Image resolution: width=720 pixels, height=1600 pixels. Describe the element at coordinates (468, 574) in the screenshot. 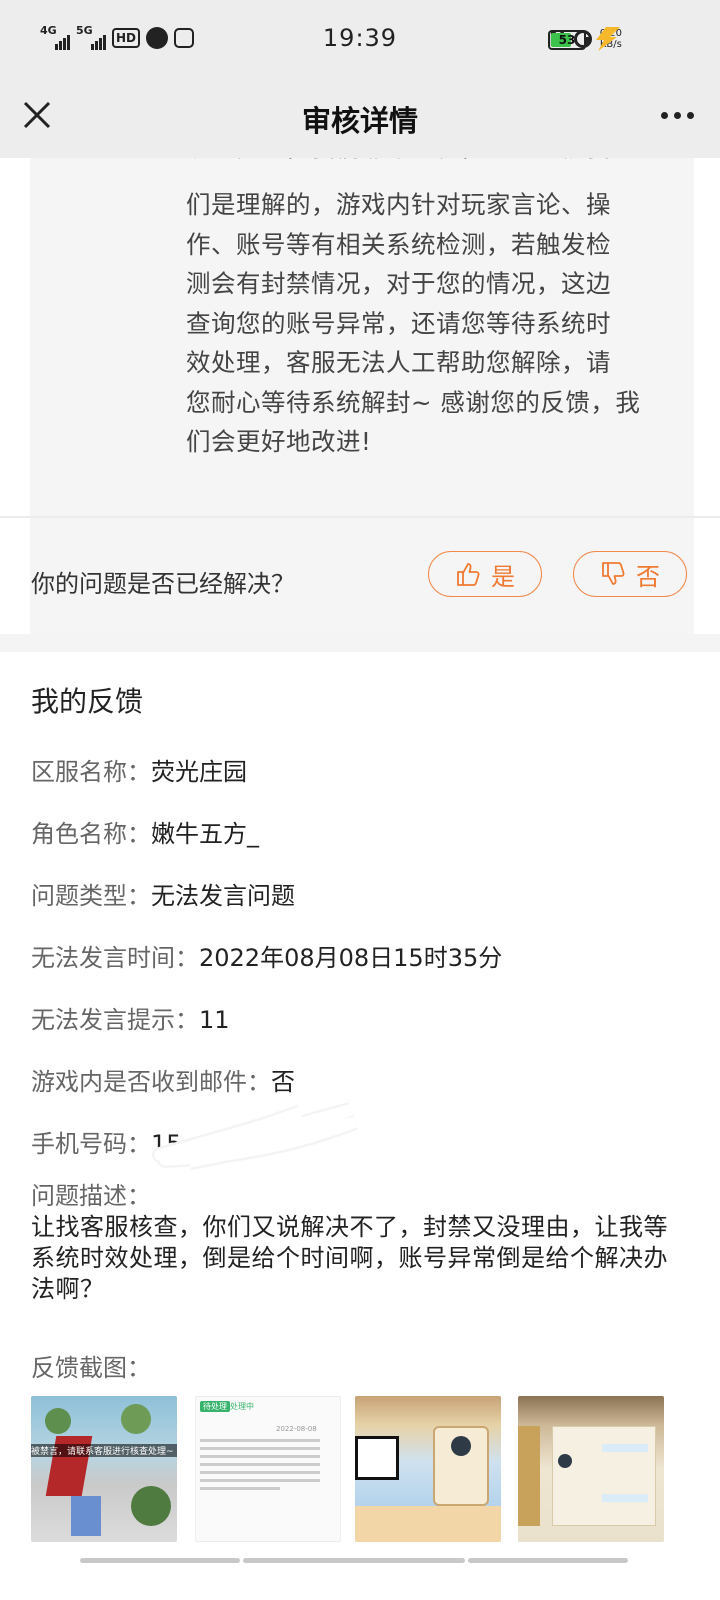

I see `thumbs-up-icon` at that location.